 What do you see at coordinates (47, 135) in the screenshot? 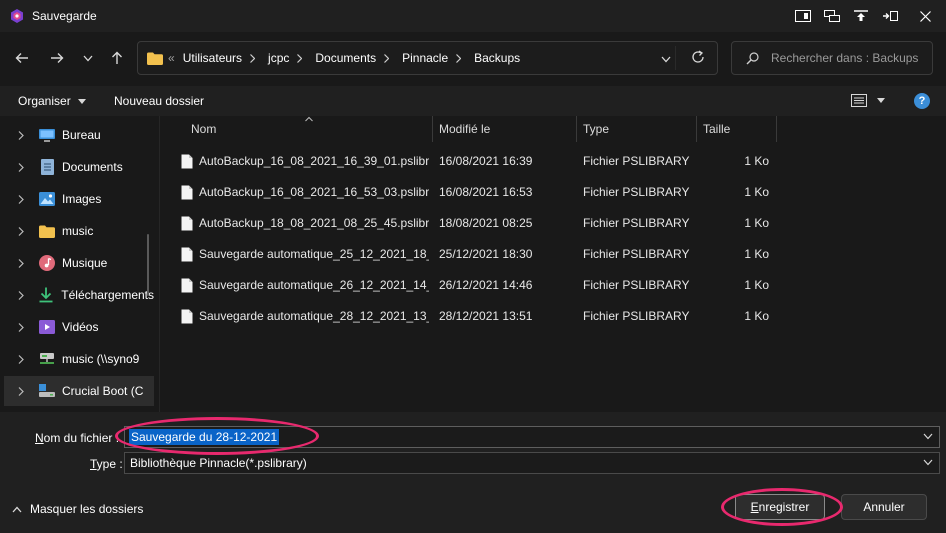
I see `desktop-icon` at bounding box center [47, 135].